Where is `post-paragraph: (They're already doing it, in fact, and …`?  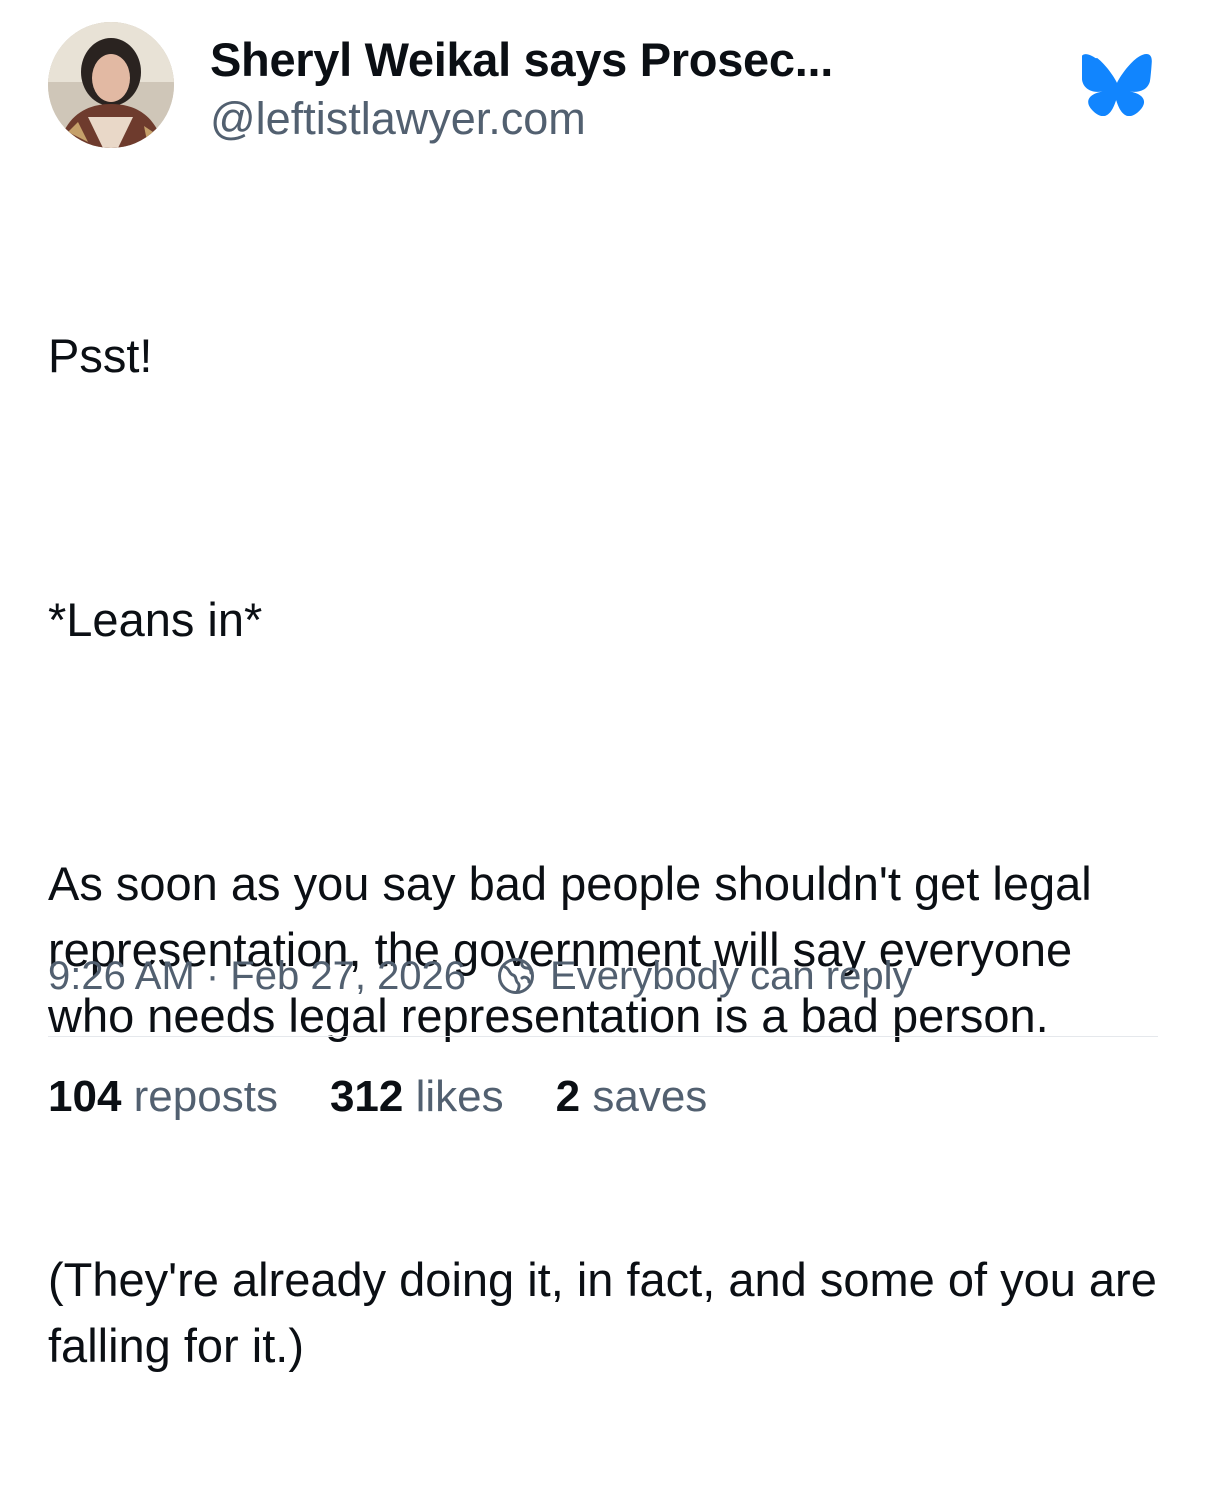
post-paragraph: (They're already doing it, in fact, and … is located at coordinates (609, 1312).